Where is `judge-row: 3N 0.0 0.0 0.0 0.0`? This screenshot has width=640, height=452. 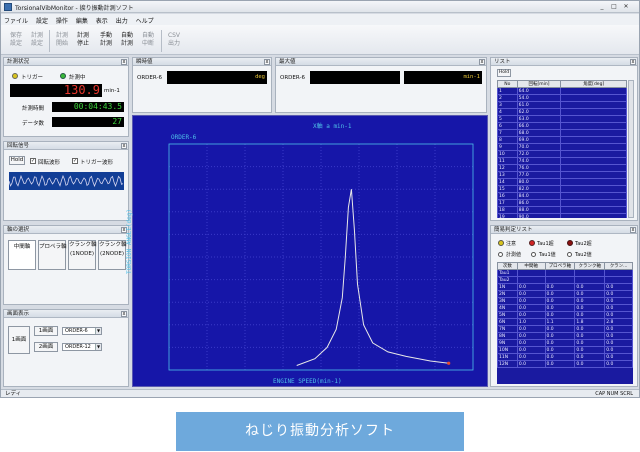 judge-row: 3N 0.0 0.0 0.0 0.0 is located at coordinates (565, 301).